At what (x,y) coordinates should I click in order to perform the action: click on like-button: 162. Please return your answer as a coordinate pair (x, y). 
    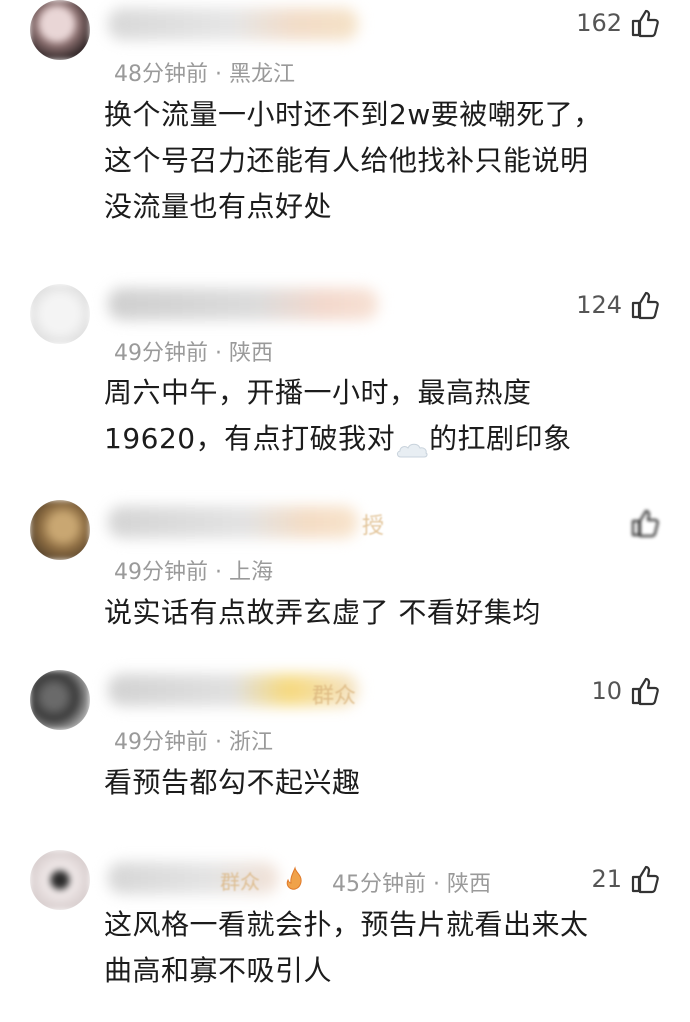
    Looking at the image, I should click on (618, 23).